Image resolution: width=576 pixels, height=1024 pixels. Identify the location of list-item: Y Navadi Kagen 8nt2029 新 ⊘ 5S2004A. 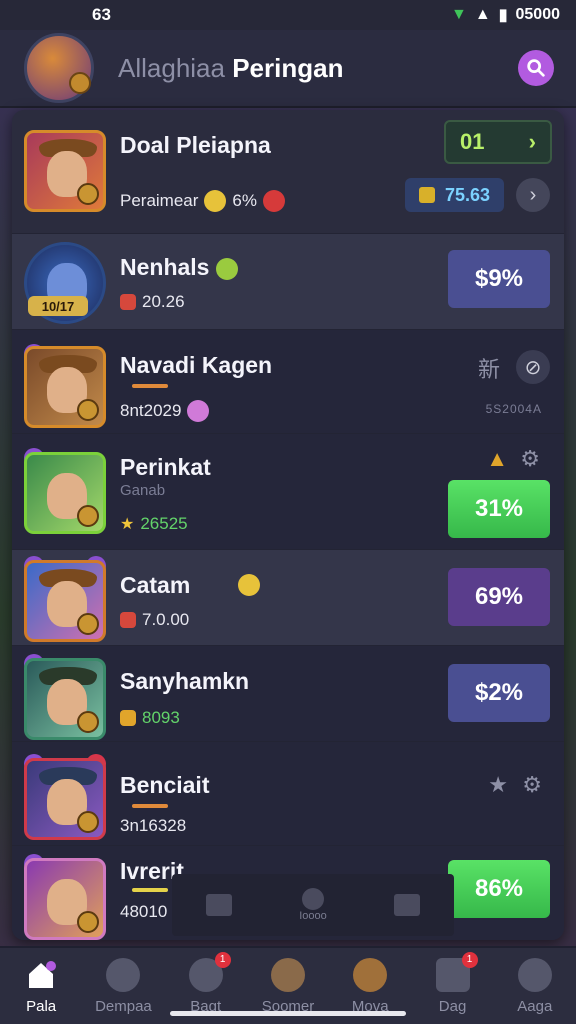
(288, 382).